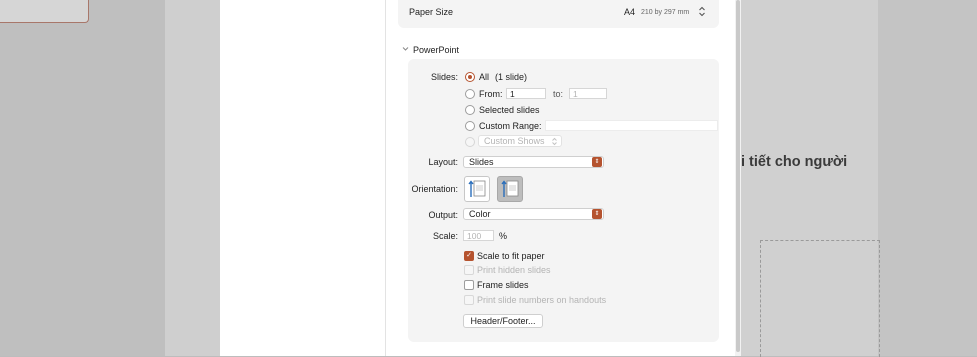 The image size is (977, 357). Describe the element at coordinates (469, 300) in the screenshot. I see `print-numbers-checkbox` at that location.